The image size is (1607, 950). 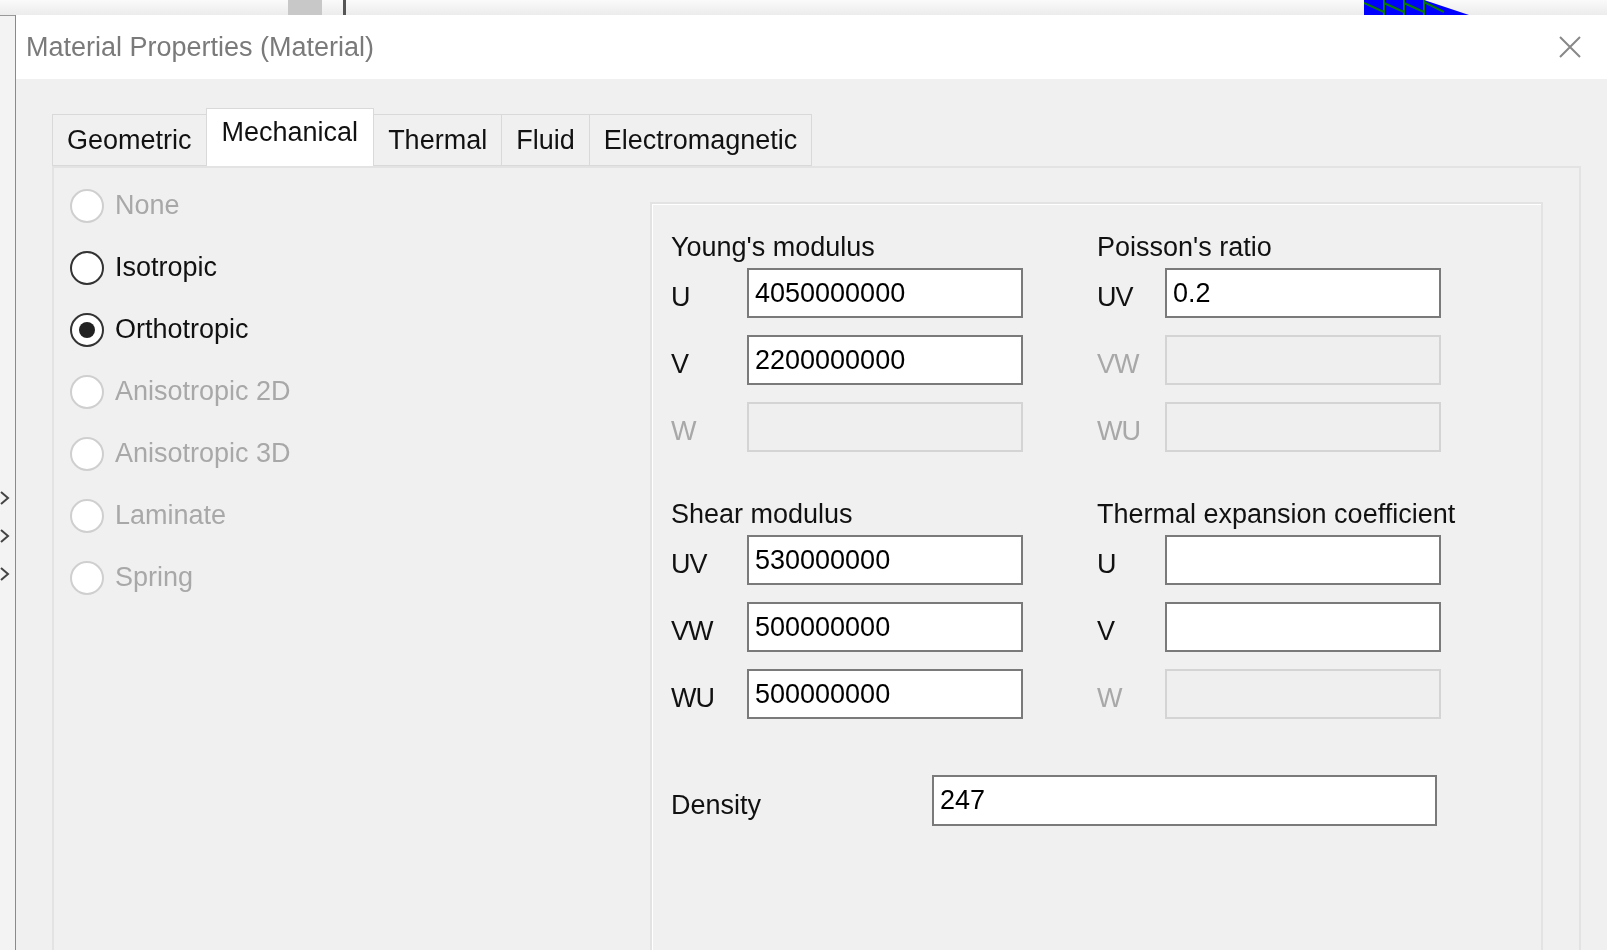 What do you see at coordinates (200, 47) in the screenshot?
I see `window-title: Material Properties (Material)` at bounding box center [200, 47].